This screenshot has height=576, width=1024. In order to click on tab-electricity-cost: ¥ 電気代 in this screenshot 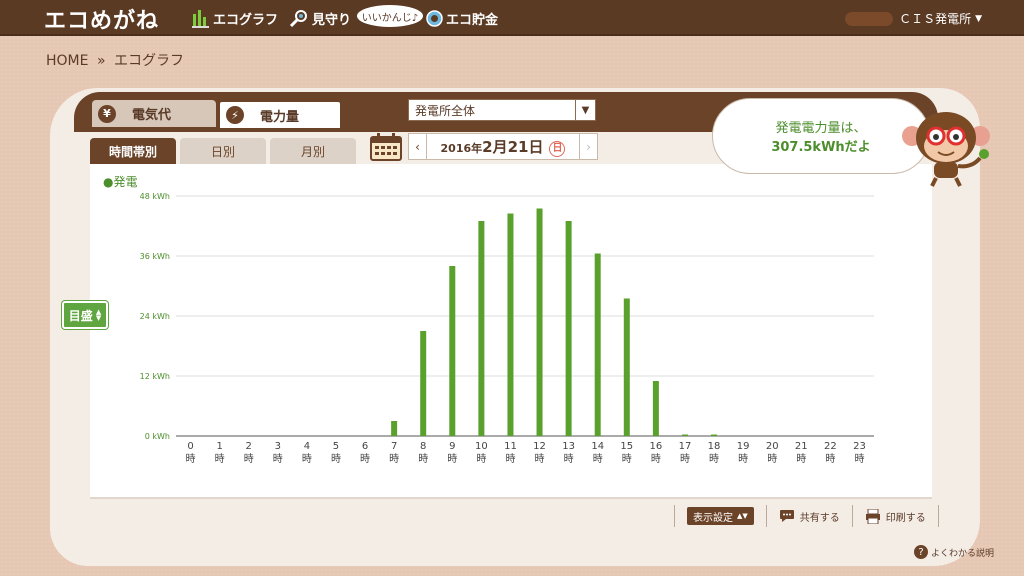, I will do `click(154, 113)`.